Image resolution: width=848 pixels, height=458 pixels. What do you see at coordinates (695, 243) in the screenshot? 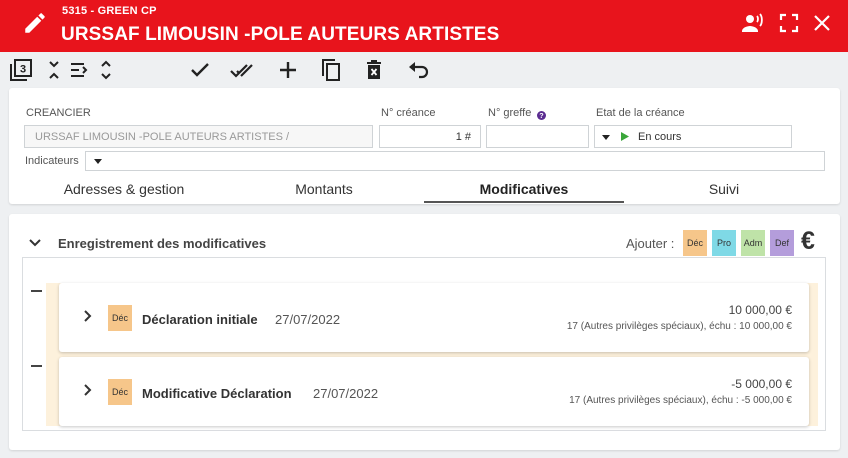
I see `add-dec-button: Déc` at bounding box center [695, 243].